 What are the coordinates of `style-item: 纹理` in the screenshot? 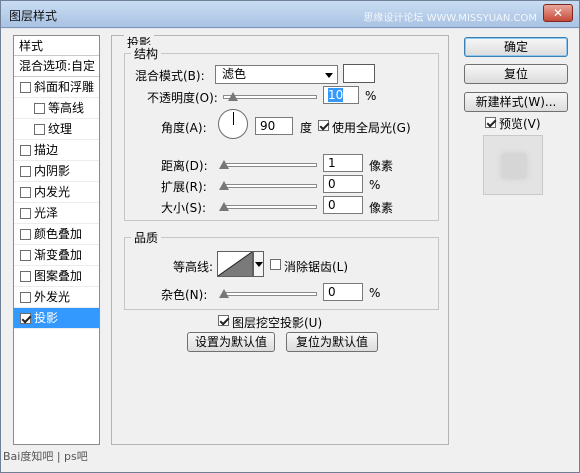 It's located at (56, 129).